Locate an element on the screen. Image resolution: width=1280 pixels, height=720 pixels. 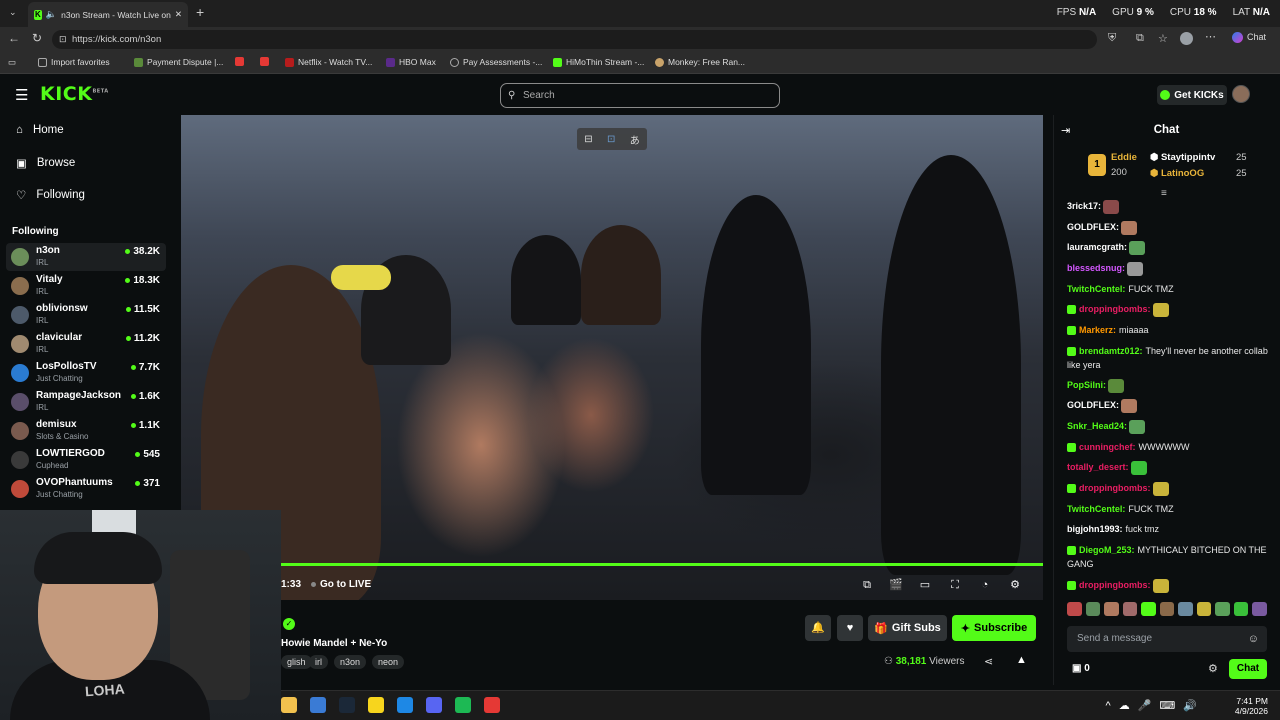
chat-username: totally_desert: is located at coordinates (1098, 467).